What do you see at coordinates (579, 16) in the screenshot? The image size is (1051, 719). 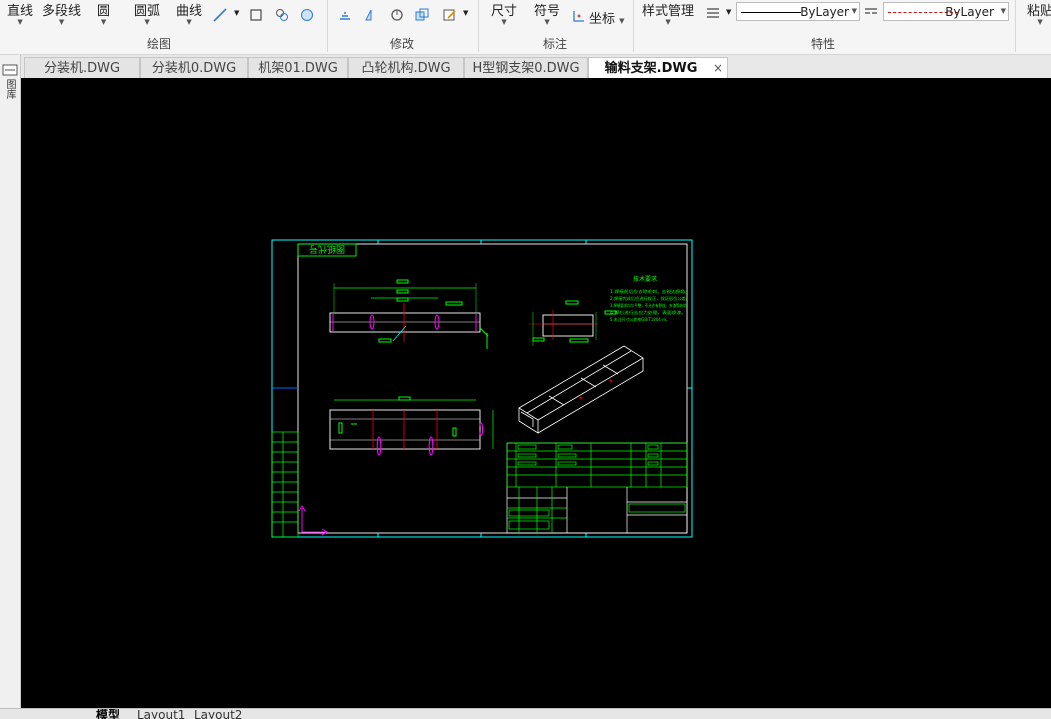 I see `coordinate-icon` at bounding box center [579, 16].